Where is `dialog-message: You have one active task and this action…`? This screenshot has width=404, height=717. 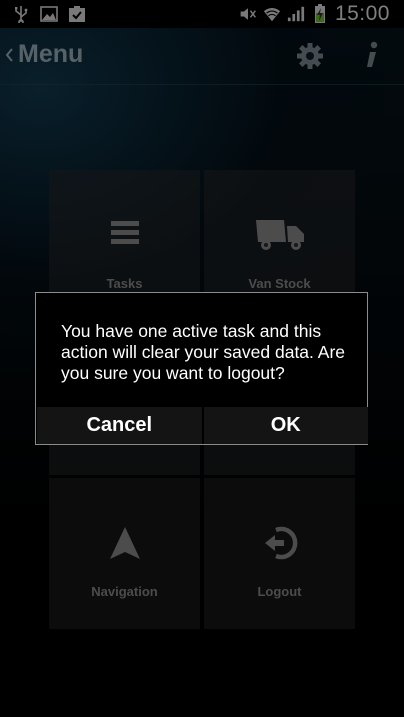 dialog-message: You have one active task and this action… is located at coordinates (203, 352).